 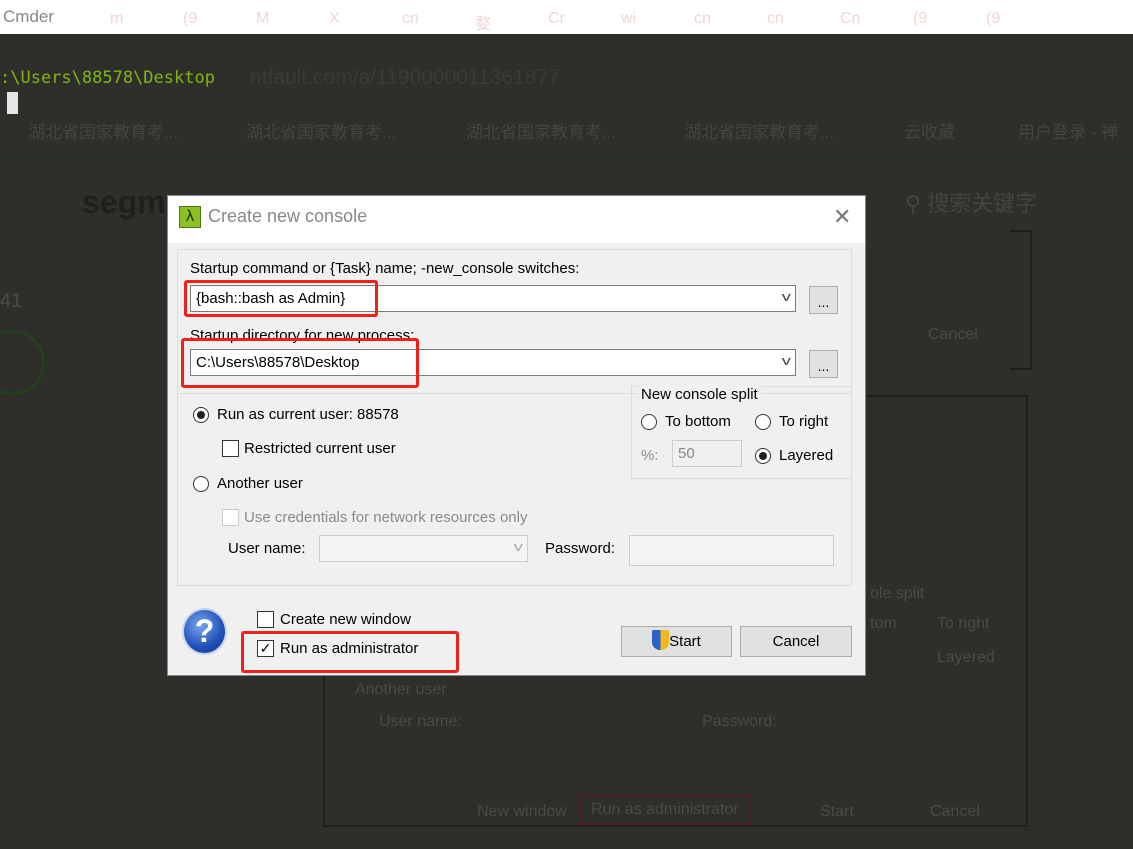 I want to click on ghost-text: Password:, so click(x=739, y=721).